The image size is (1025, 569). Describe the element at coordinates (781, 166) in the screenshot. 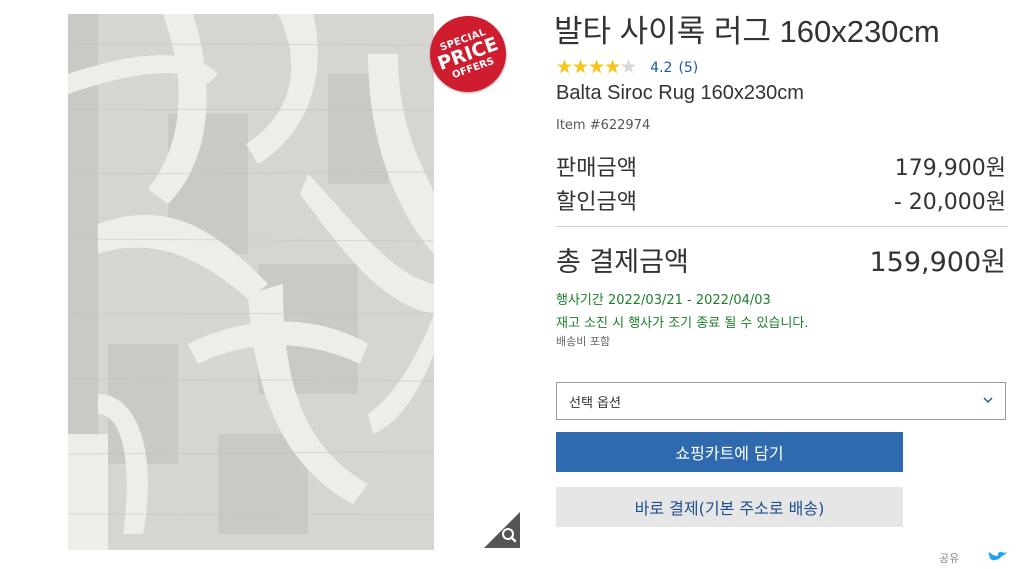

I see `sale-price-row: 판매금액 179,900원` at that location.